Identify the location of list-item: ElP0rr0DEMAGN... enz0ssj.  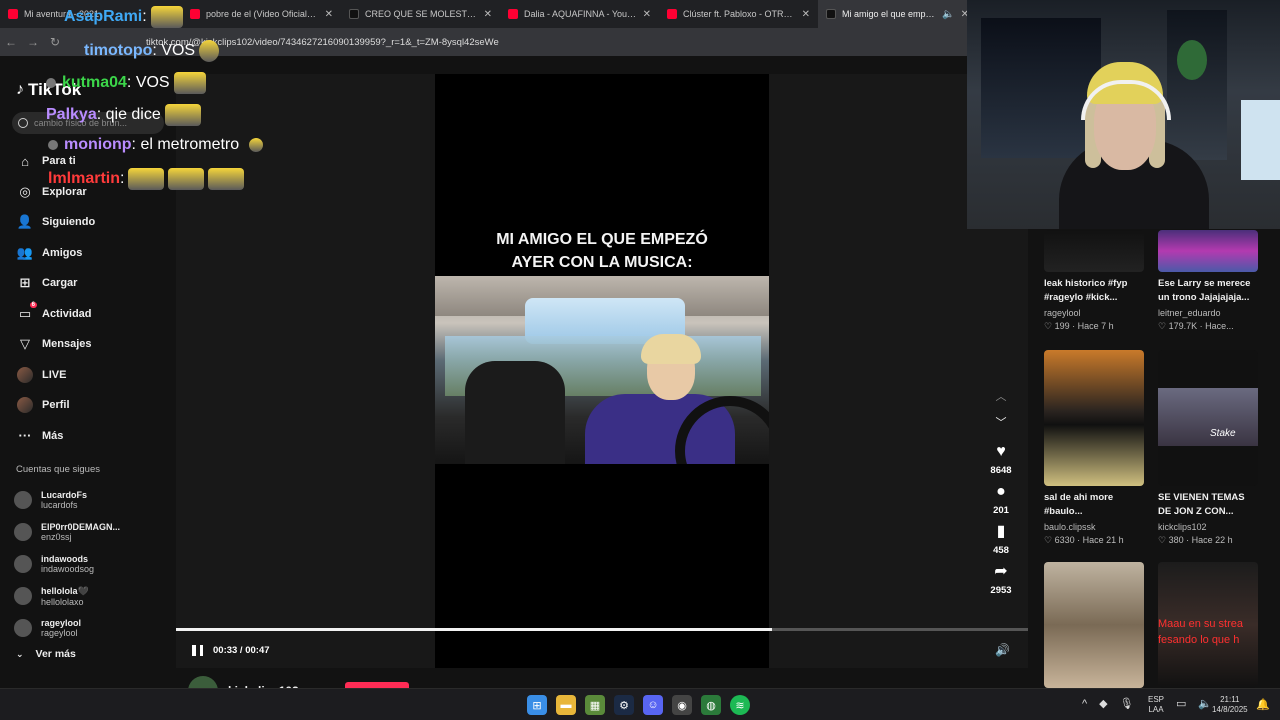
(94, 532).